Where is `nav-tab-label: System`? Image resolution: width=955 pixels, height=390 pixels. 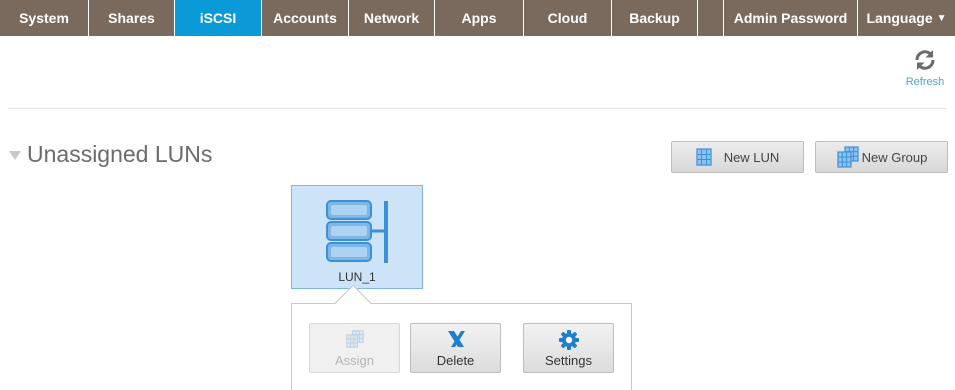
nav-tab-label: System is located at coordinates (44, 18).